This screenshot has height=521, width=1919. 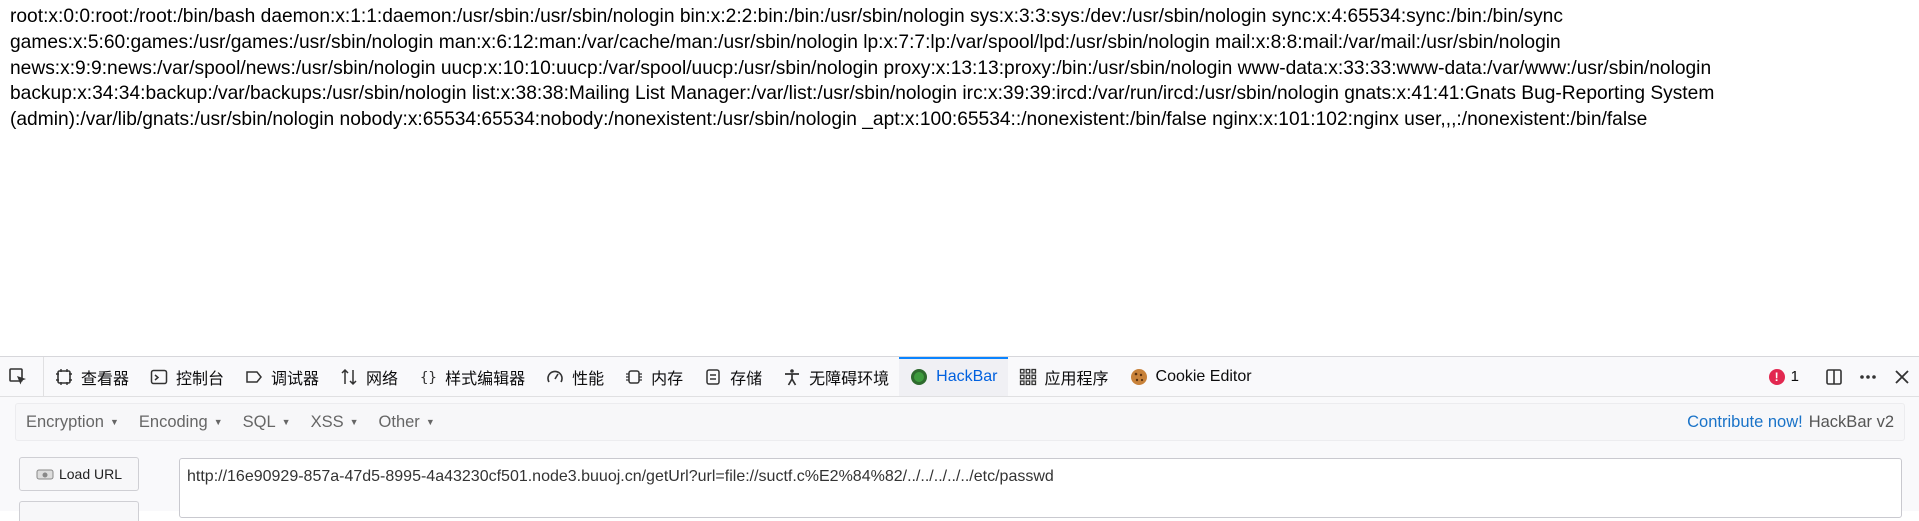 I want to click on accessibility-icon, so click(x=792, y=377).